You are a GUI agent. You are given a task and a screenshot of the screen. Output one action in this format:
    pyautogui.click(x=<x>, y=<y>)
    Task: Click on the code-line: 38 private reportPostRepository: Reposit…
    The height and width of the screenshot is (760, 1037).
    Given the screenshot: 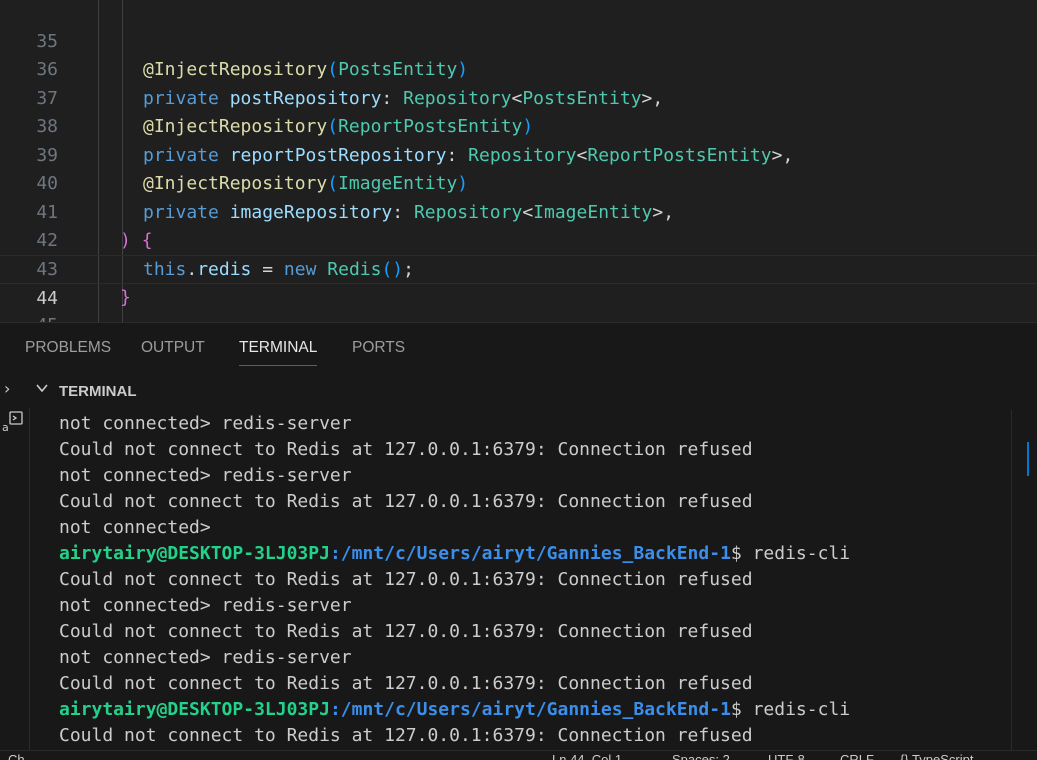 What is the action you would take?
    pyautogui.click(x=518, y=125)
    